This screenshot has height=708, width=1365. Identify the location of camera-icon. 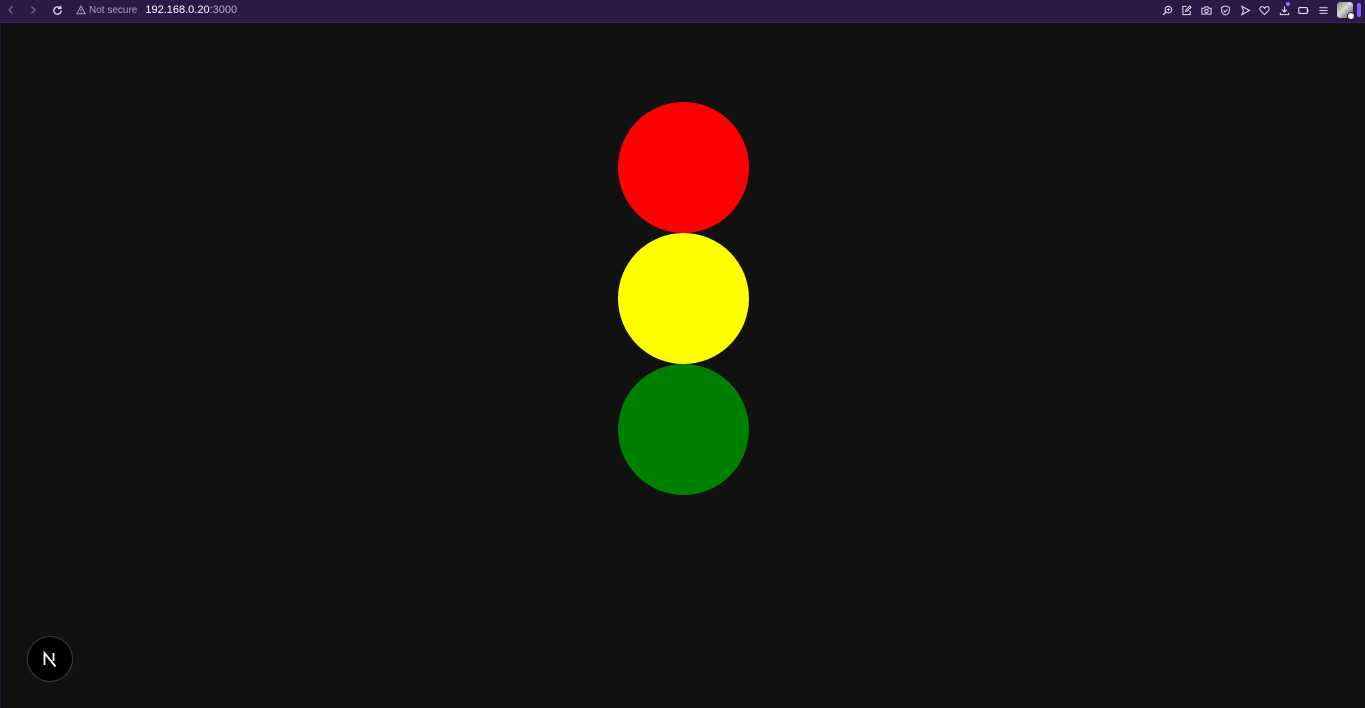
(1206, 10).